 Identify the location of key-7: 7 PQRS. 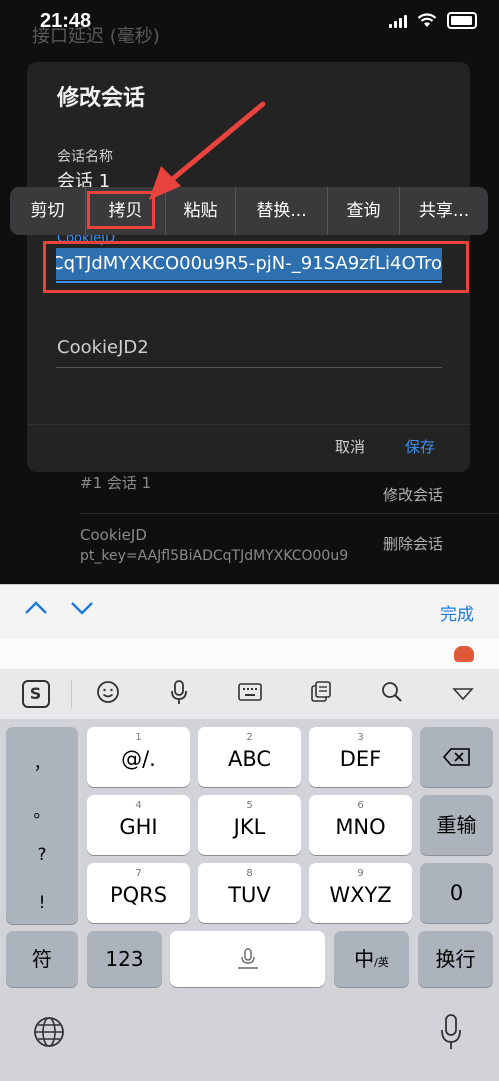
(138, 893).